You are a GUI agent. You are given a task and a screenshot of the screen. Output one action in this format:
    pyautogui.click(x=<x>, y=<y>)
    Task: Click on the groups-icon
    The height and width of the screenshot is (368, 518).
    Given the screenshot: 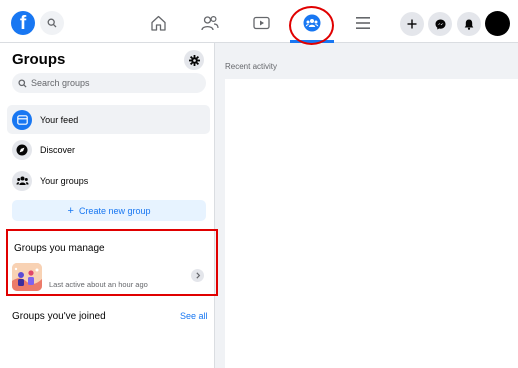 What is the action you would take?
    pyautogui.click(x=22, y=180)
    